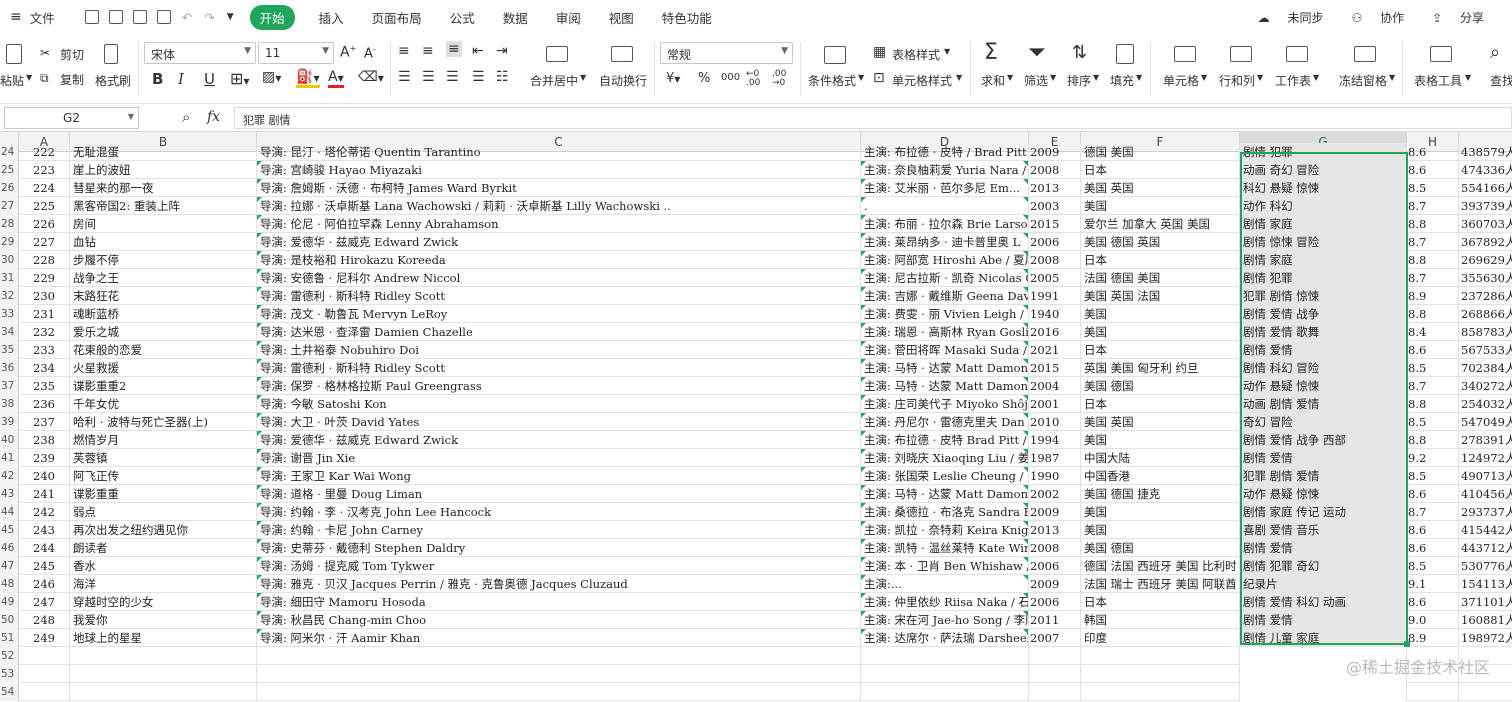  Describe the element at coordinates (163, 512) in the screenshot. I see `cell-b: 弱点` at that location.